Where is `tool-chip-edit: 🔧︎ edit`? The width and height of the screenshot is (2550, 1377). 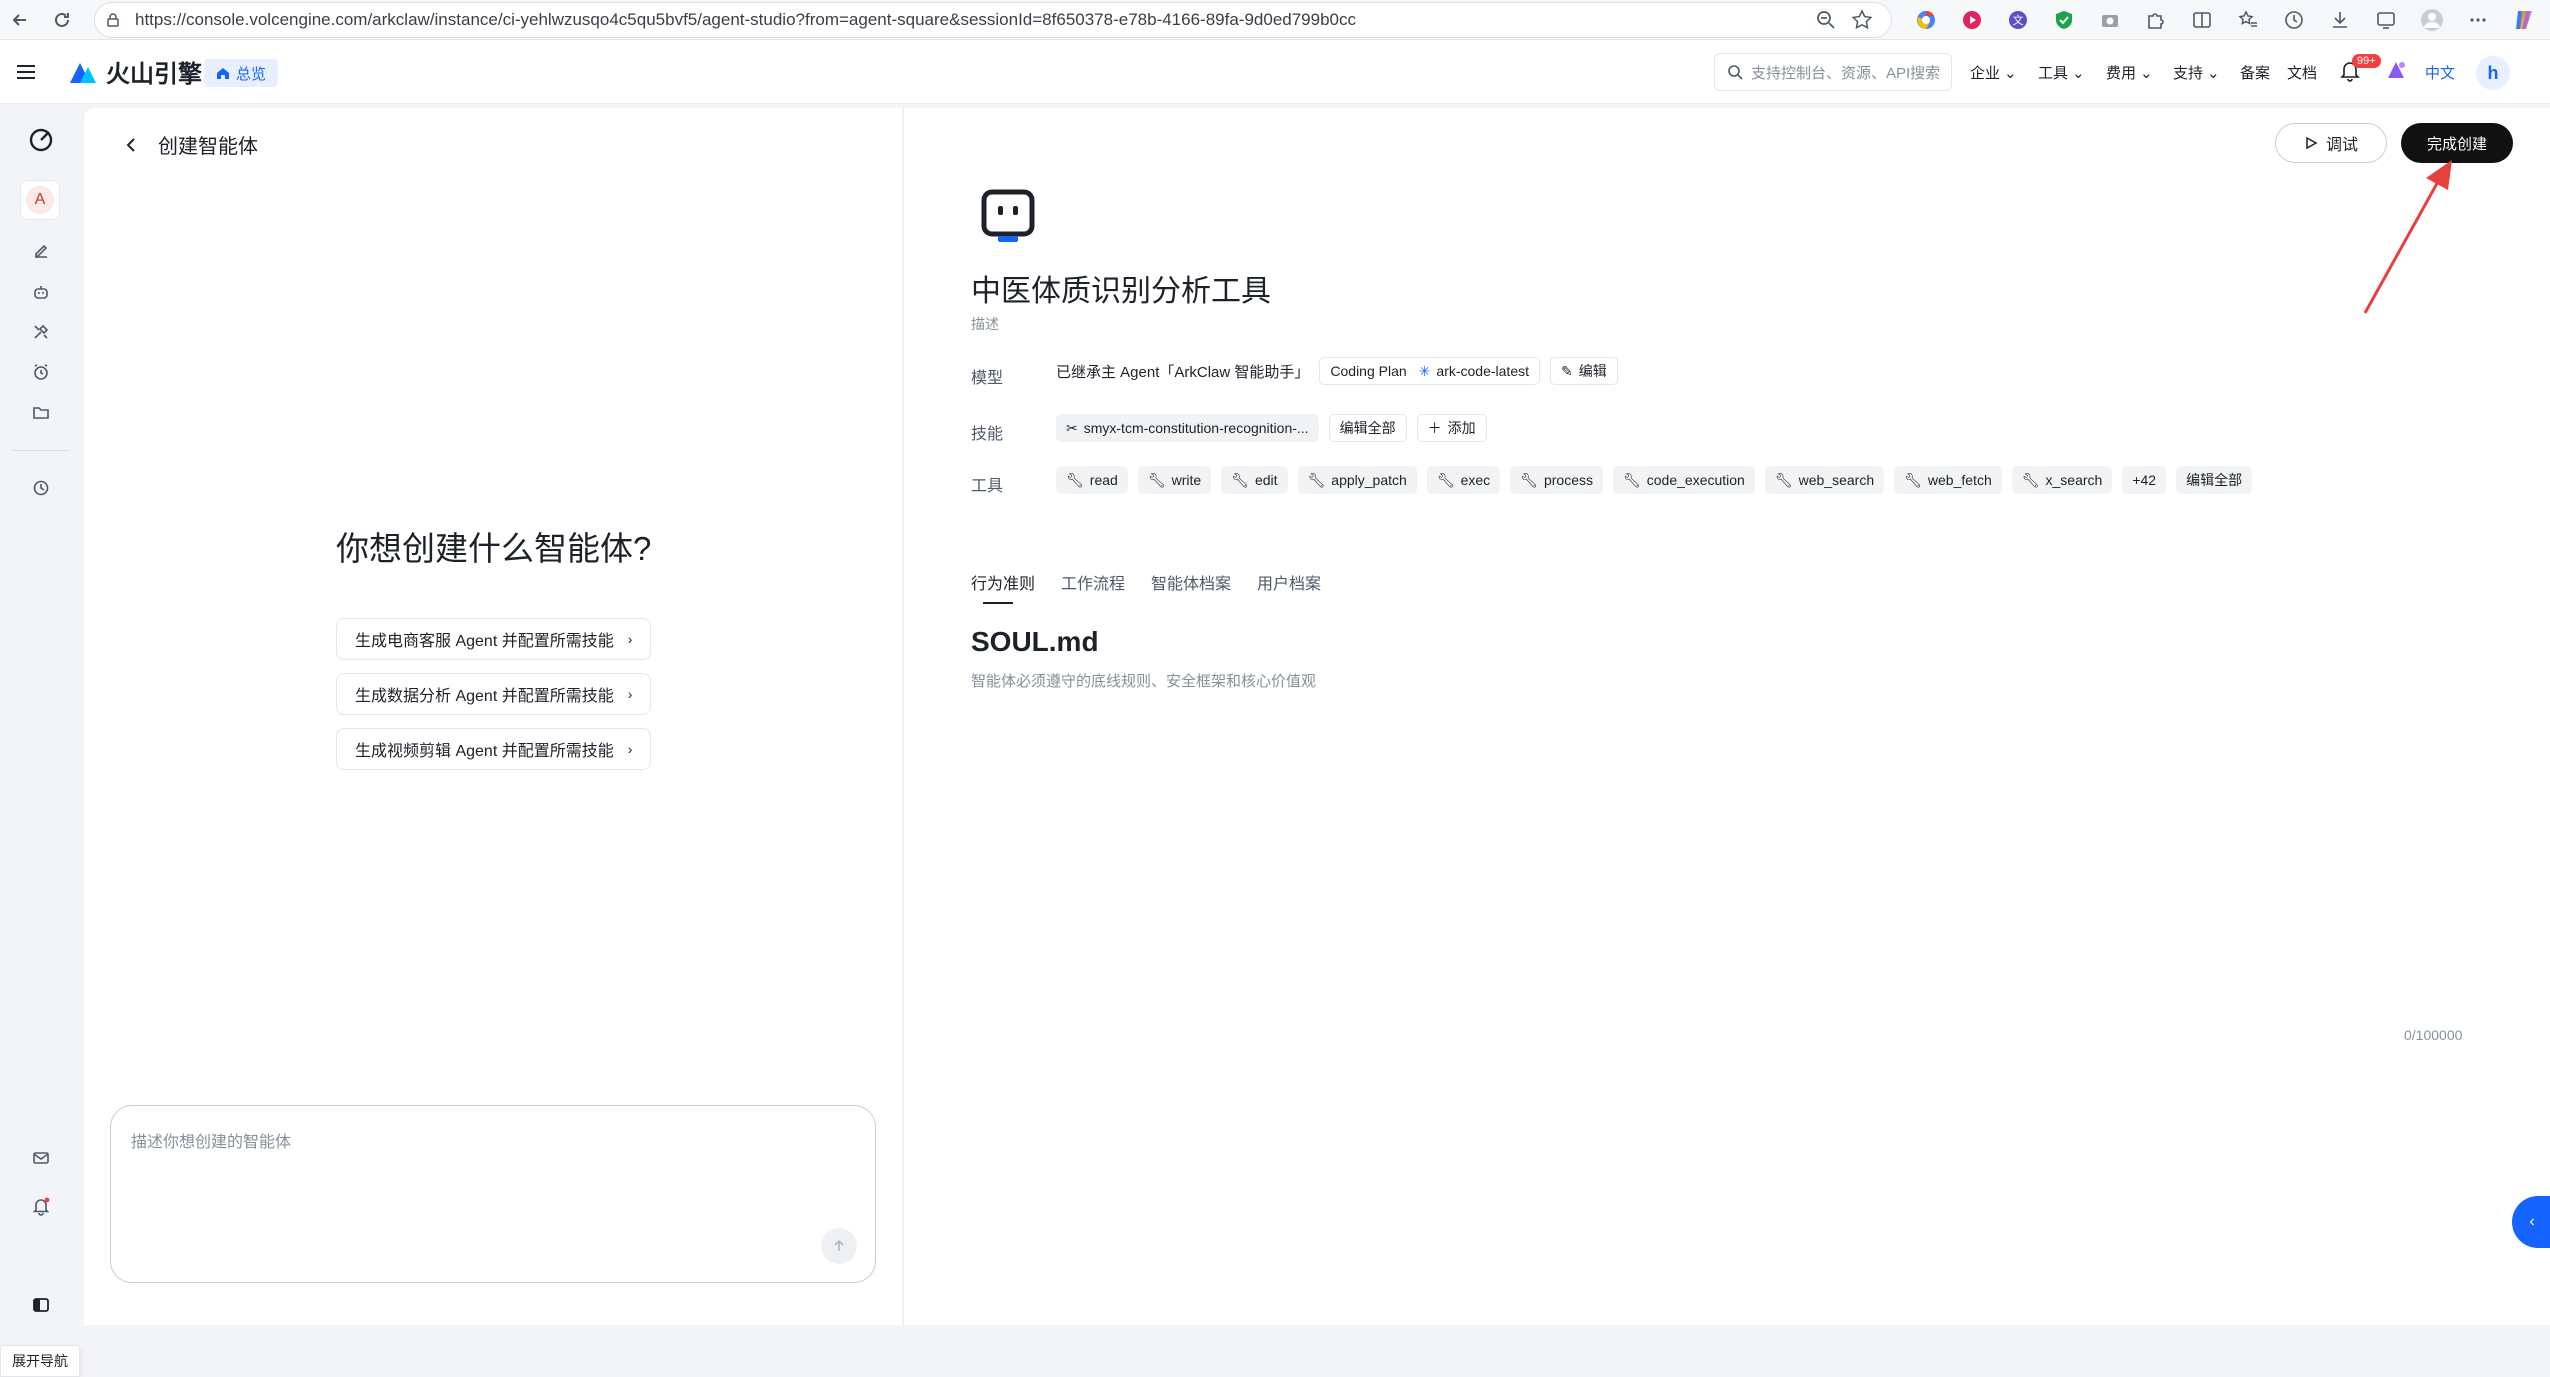 tool-chip-edit: 🔧︎ edit is located at coordinates (1254, 480).